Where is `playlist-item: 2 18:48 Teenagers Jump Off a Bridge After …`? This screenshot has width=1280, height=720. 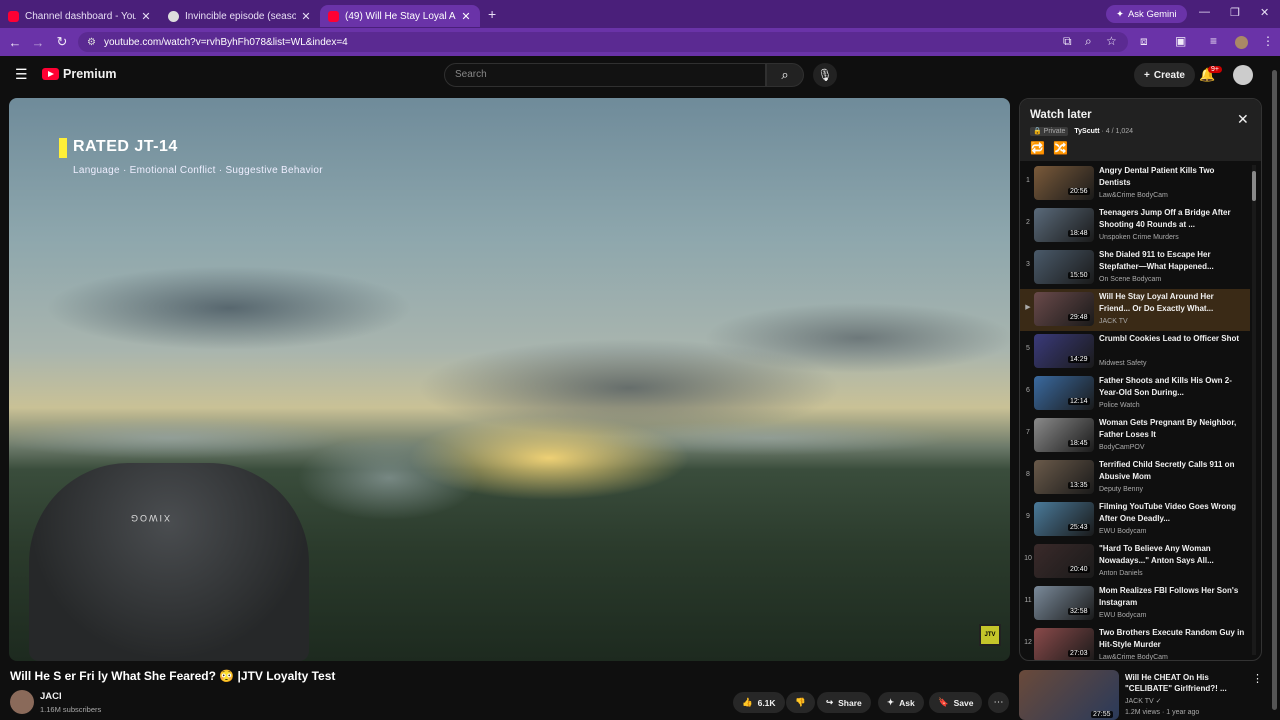 playlist-item: 2 18:48 Teenagers Jump Off a Bridge After … is located at coordinates (1135, 226).